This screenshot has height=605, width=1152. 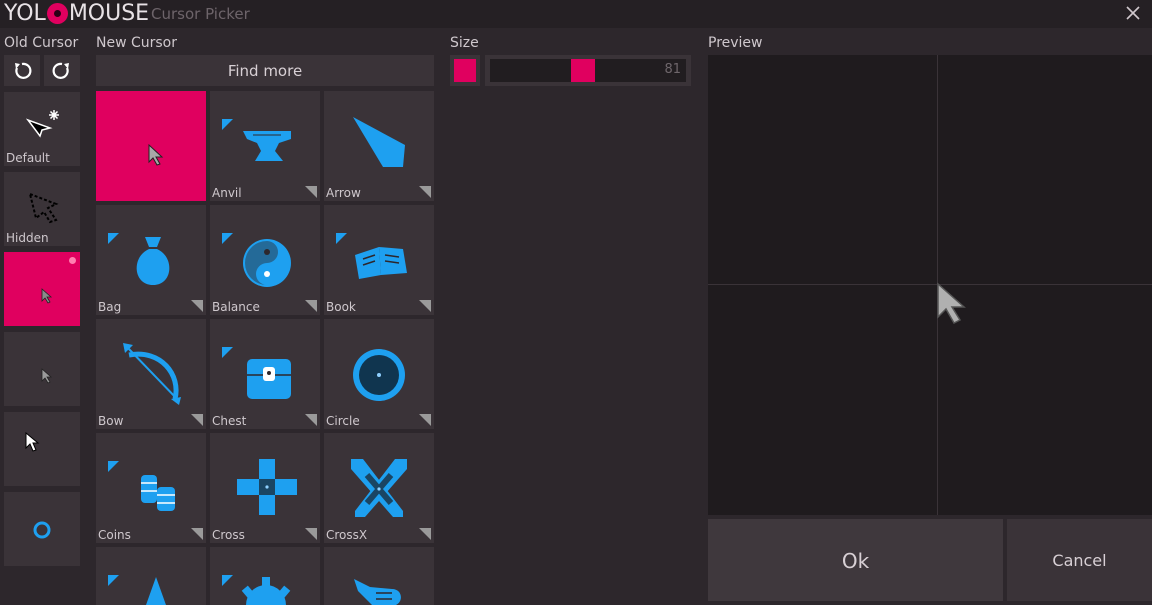 I want to click on selected-dot-icon, so click(x=72, y=260).